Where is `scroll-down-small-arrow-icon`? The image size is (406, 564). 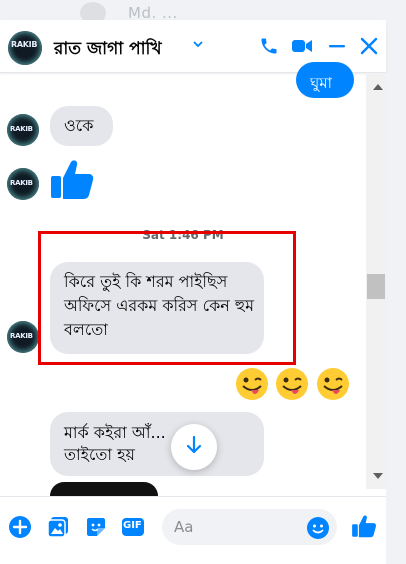
scroll-down-small-arrow-icon is located at coordinates (378, 476).